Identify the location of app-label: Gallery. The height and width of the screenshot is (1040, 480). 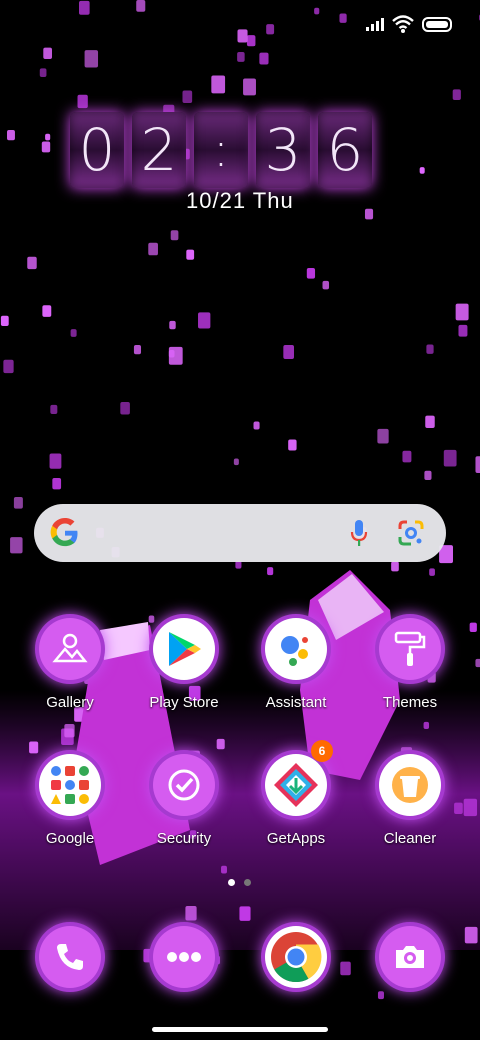
(70, 702).